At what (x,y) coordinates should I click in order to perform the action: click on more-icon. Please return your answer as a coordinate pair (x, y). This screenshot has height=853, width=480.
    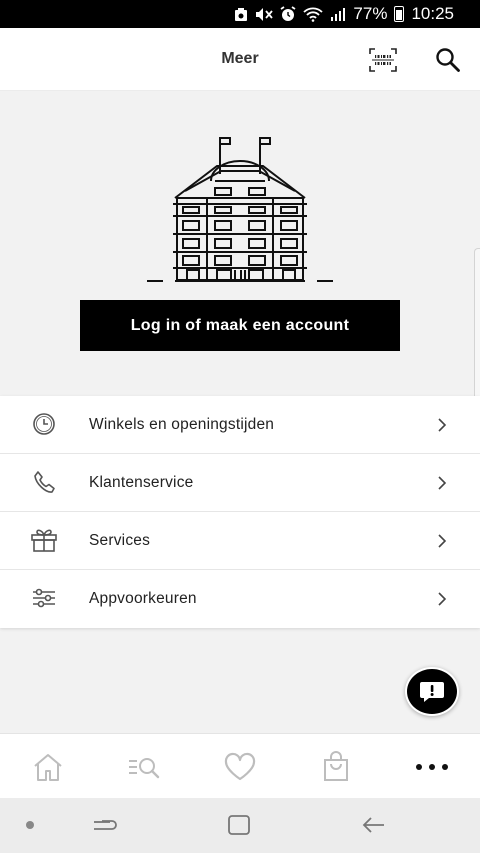
    Looking at the image, I should click on (432, 766).